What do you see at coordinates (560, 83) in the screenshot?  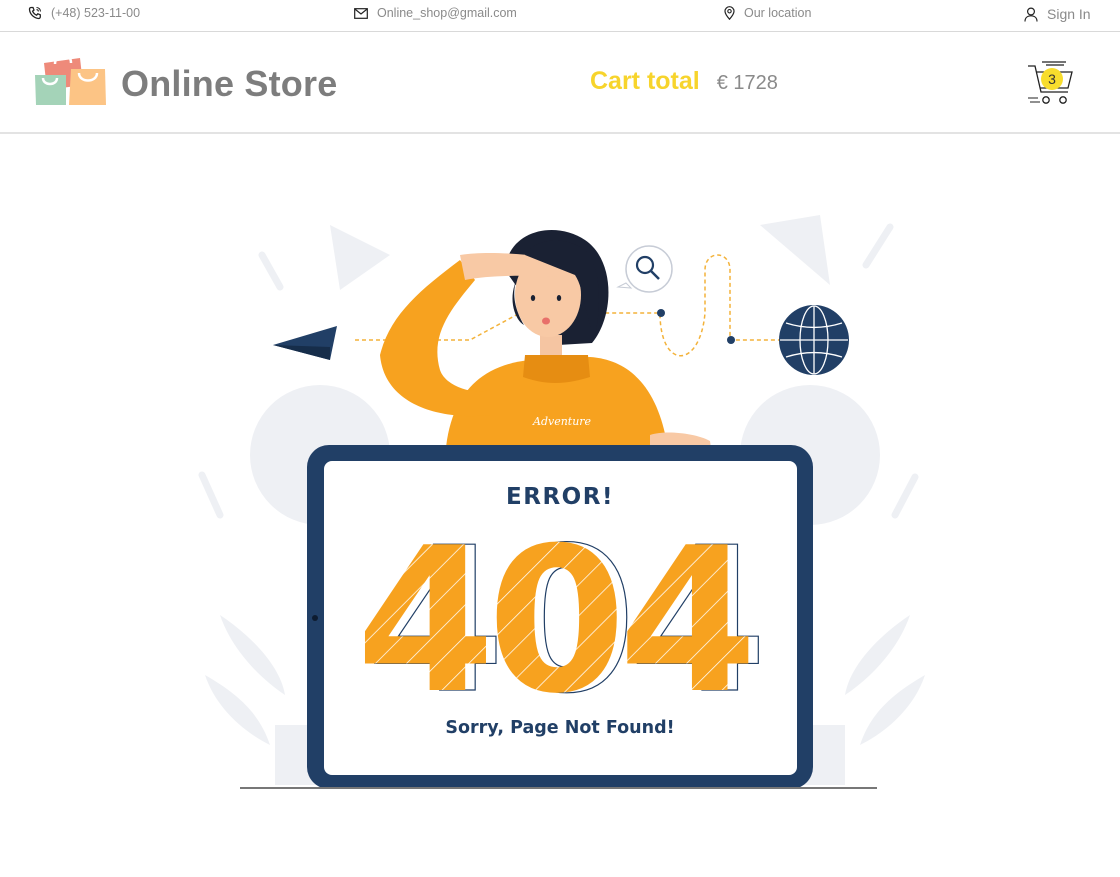 I see `site-header: Online Store Cart total € 1728 3` at bounding box center [560, 83].